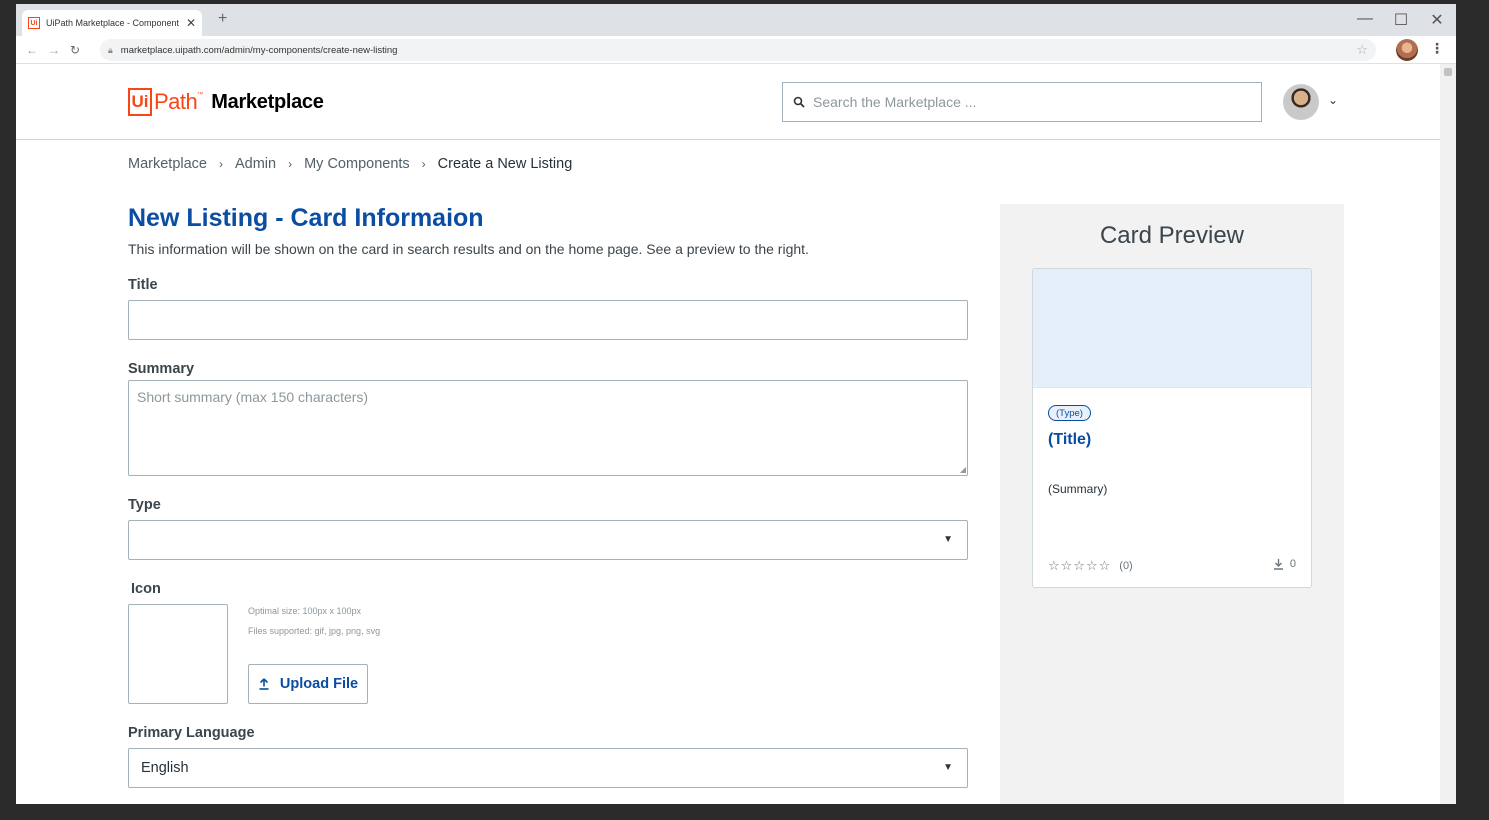 This screenshot has height=820, width=1489. I want to click on star-icons: ☆☆☆☆☆, so click(1080, 565).